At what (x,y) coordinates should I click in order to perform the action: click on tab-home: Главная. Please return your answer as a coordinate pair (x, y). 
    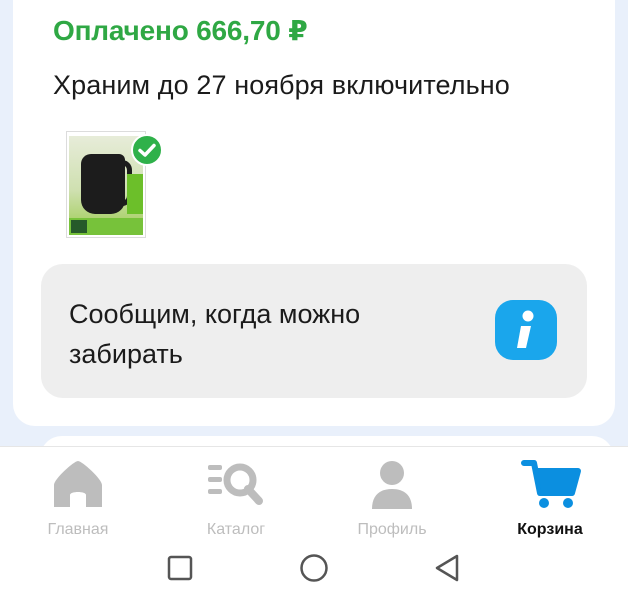
    Looking at the image, I should click on (78, 500).